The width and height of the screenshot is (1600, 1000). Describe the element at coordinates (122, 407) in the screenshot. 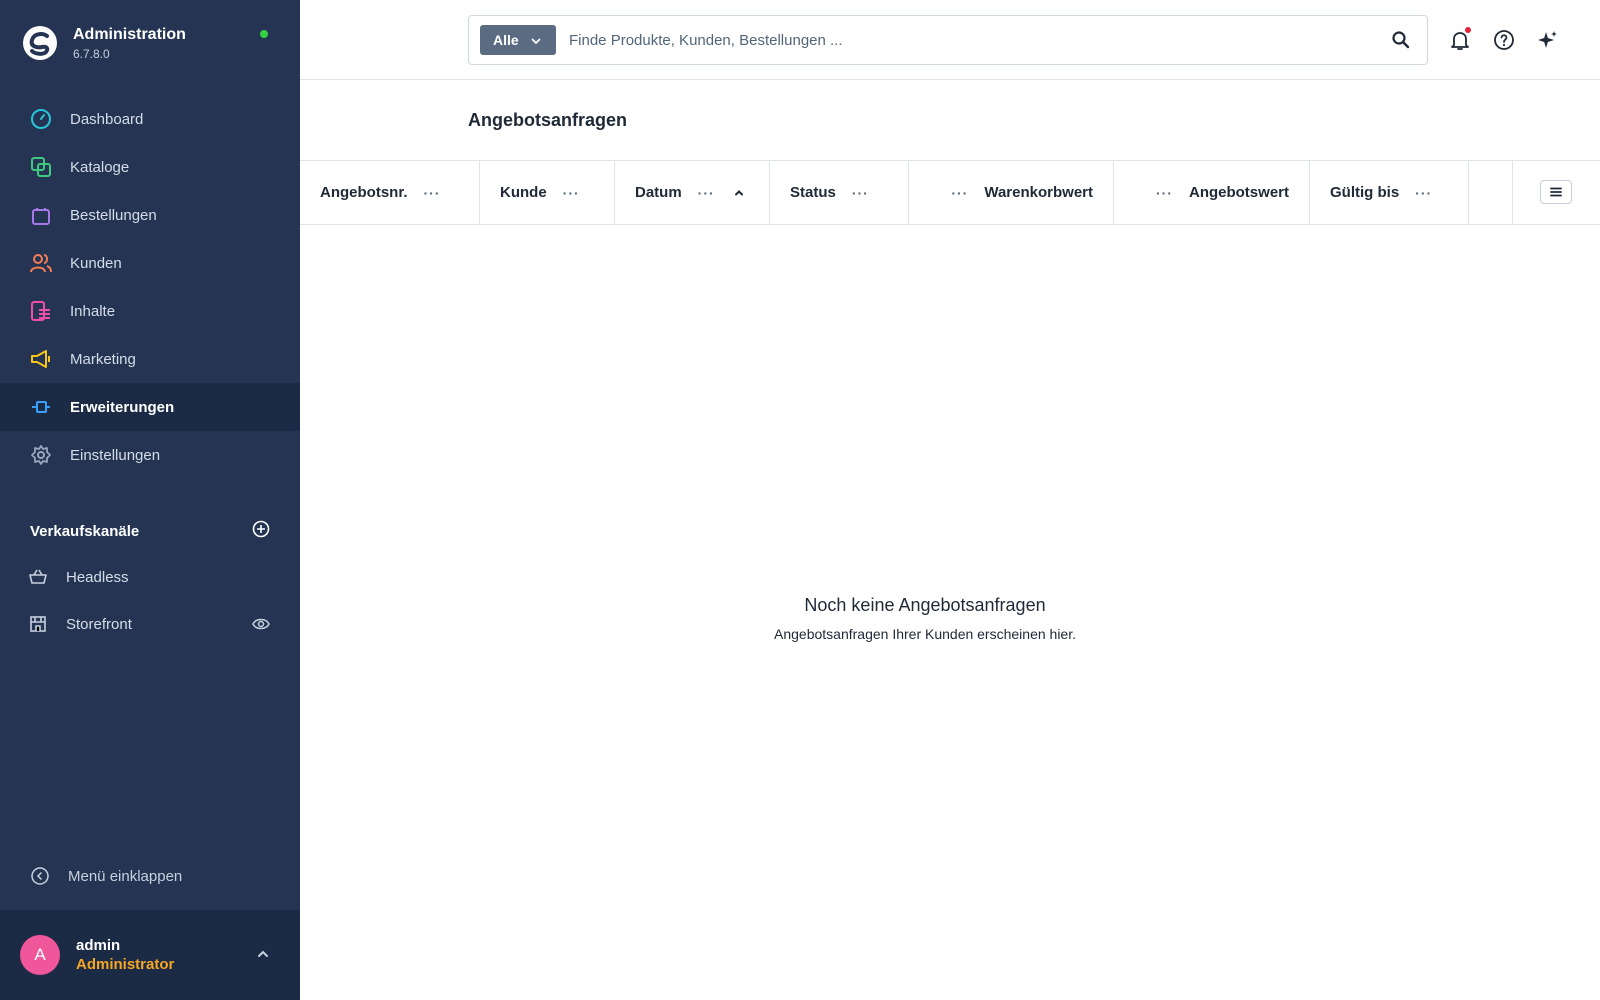

I see `sidebar-item-label: Erweiterungen` at that location.